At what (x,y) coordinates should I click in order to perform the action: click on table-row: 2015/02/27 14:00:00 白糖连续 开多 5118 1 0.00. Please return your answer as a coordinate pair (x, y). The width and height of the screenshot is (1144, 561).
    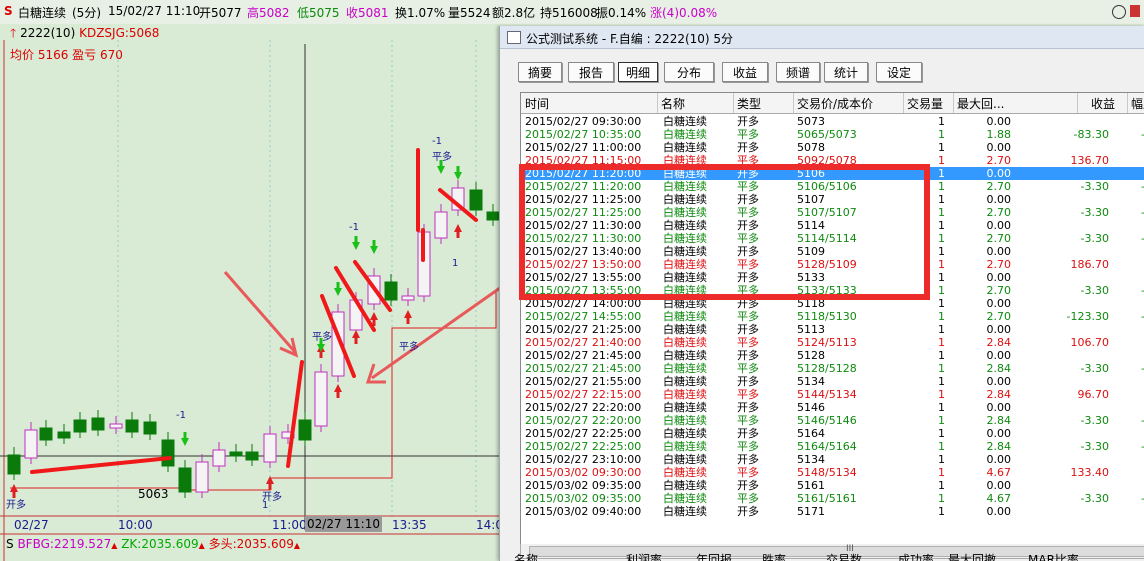
    Looking at the image, I should click on (832, 303).